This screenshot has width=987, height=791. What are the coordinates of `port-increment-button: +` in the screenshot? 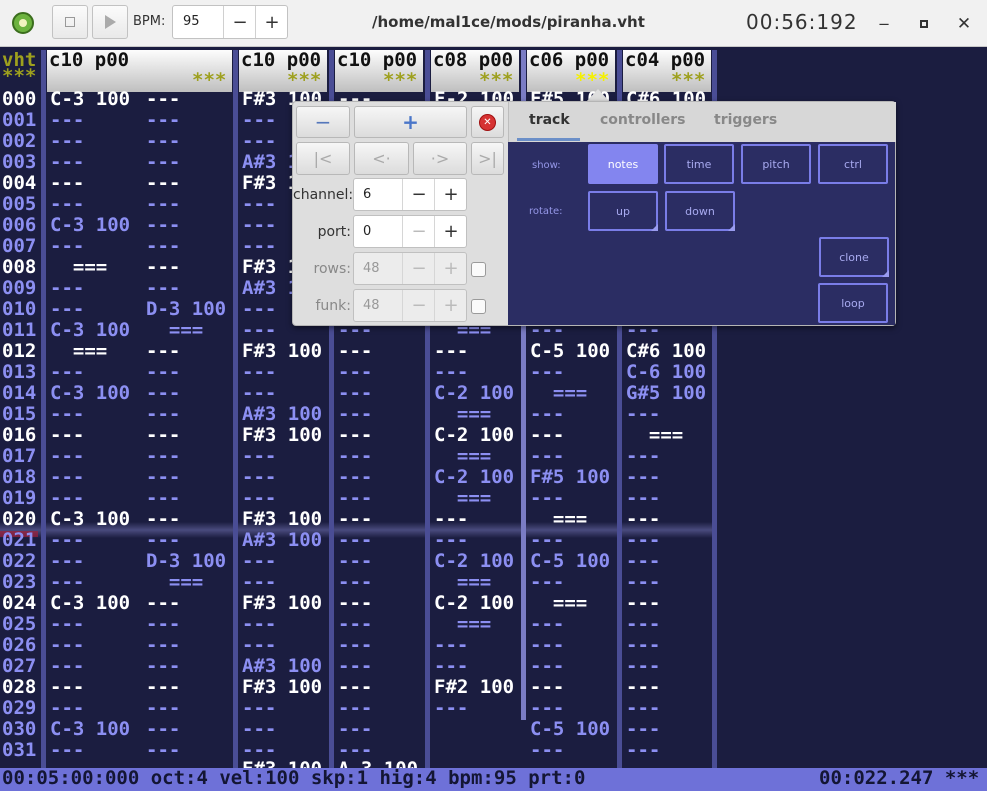 It's located at (450, 231).